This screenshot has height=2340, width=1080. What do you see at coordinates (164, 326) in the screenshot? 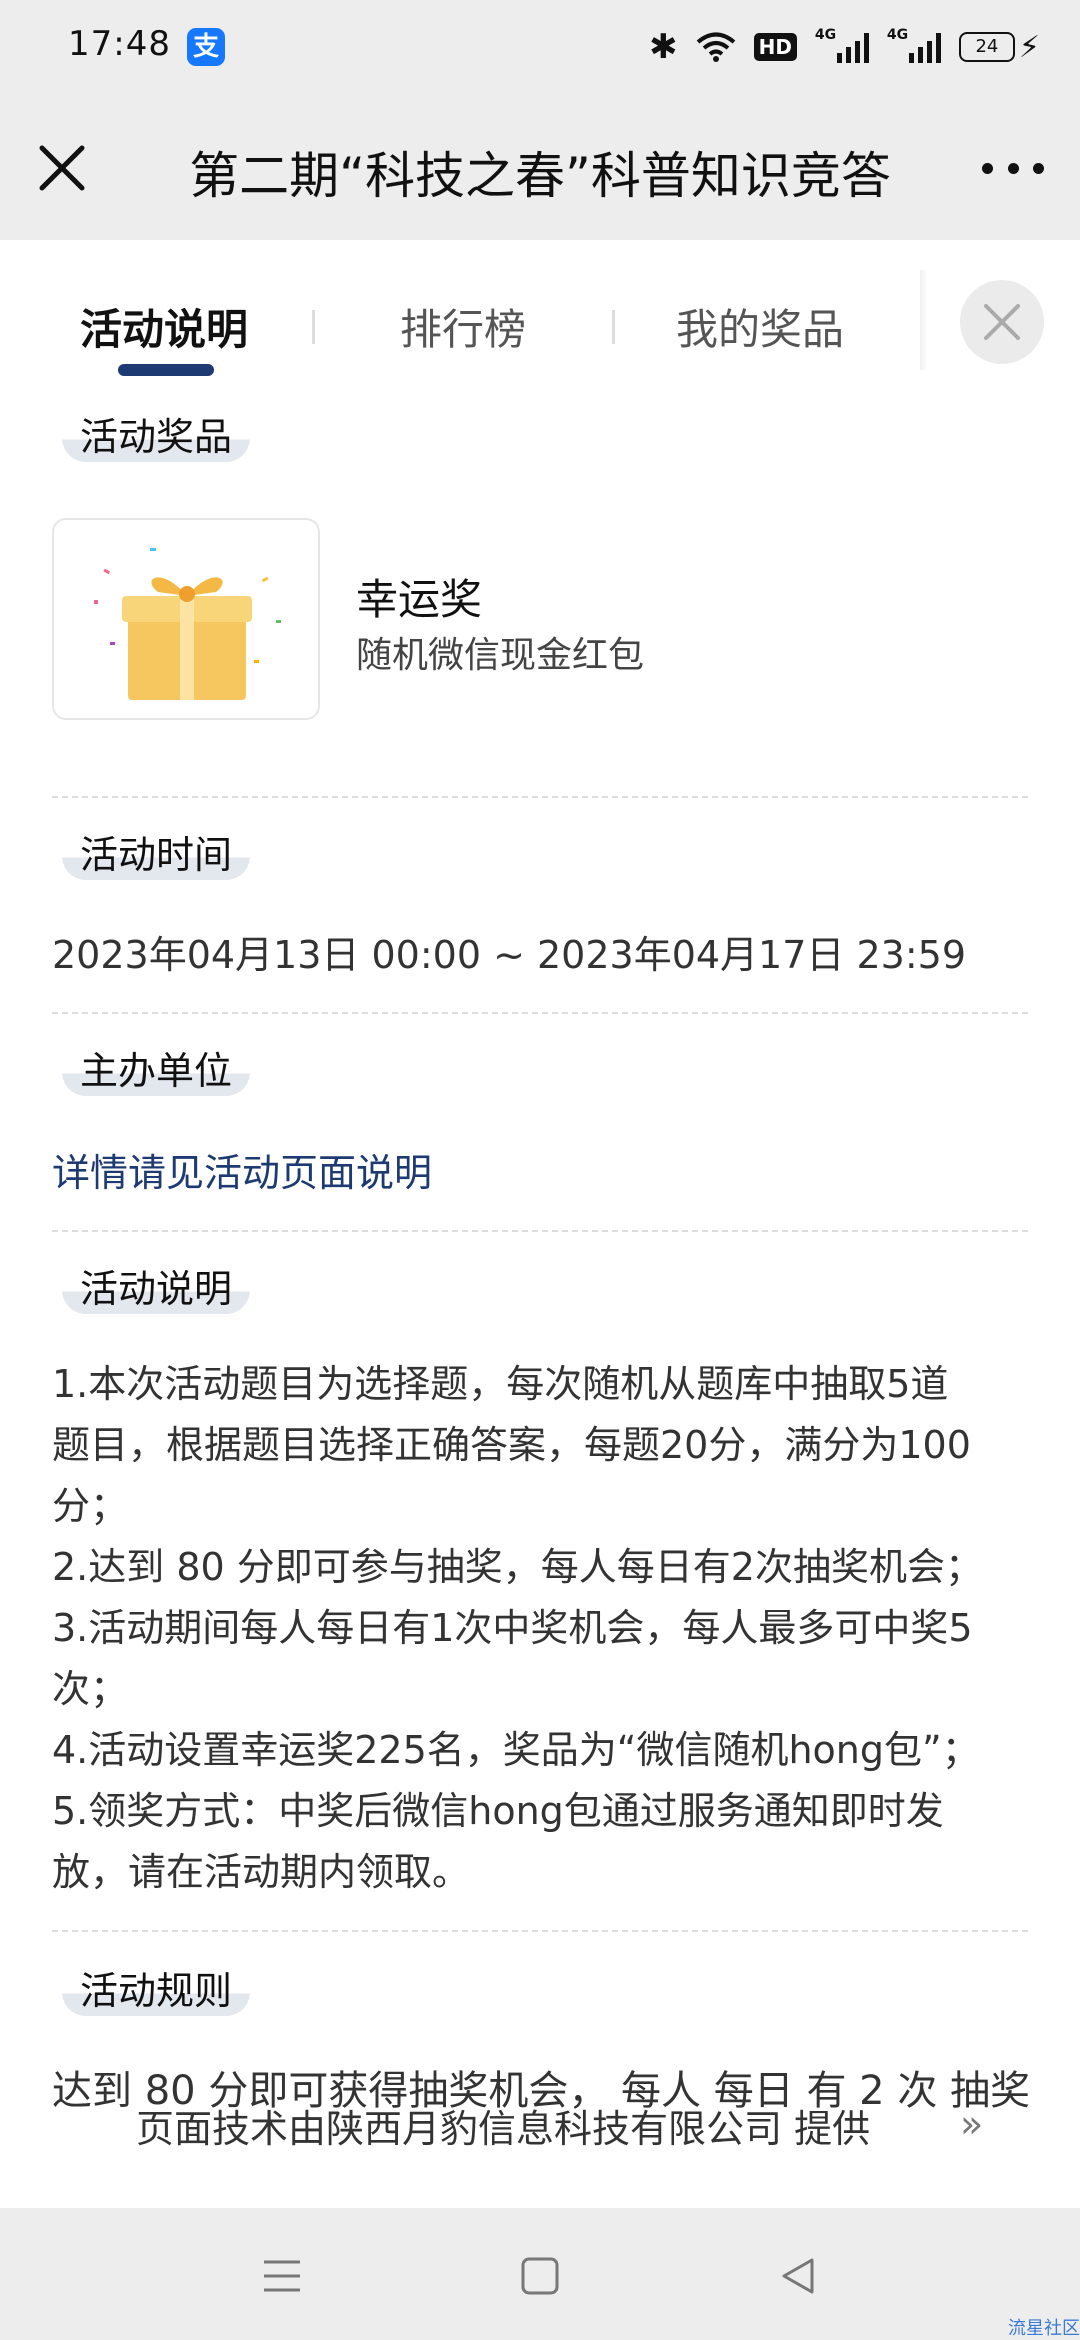
I see `tab-activity-info: 活动说明` at bounding box center [164, 326].